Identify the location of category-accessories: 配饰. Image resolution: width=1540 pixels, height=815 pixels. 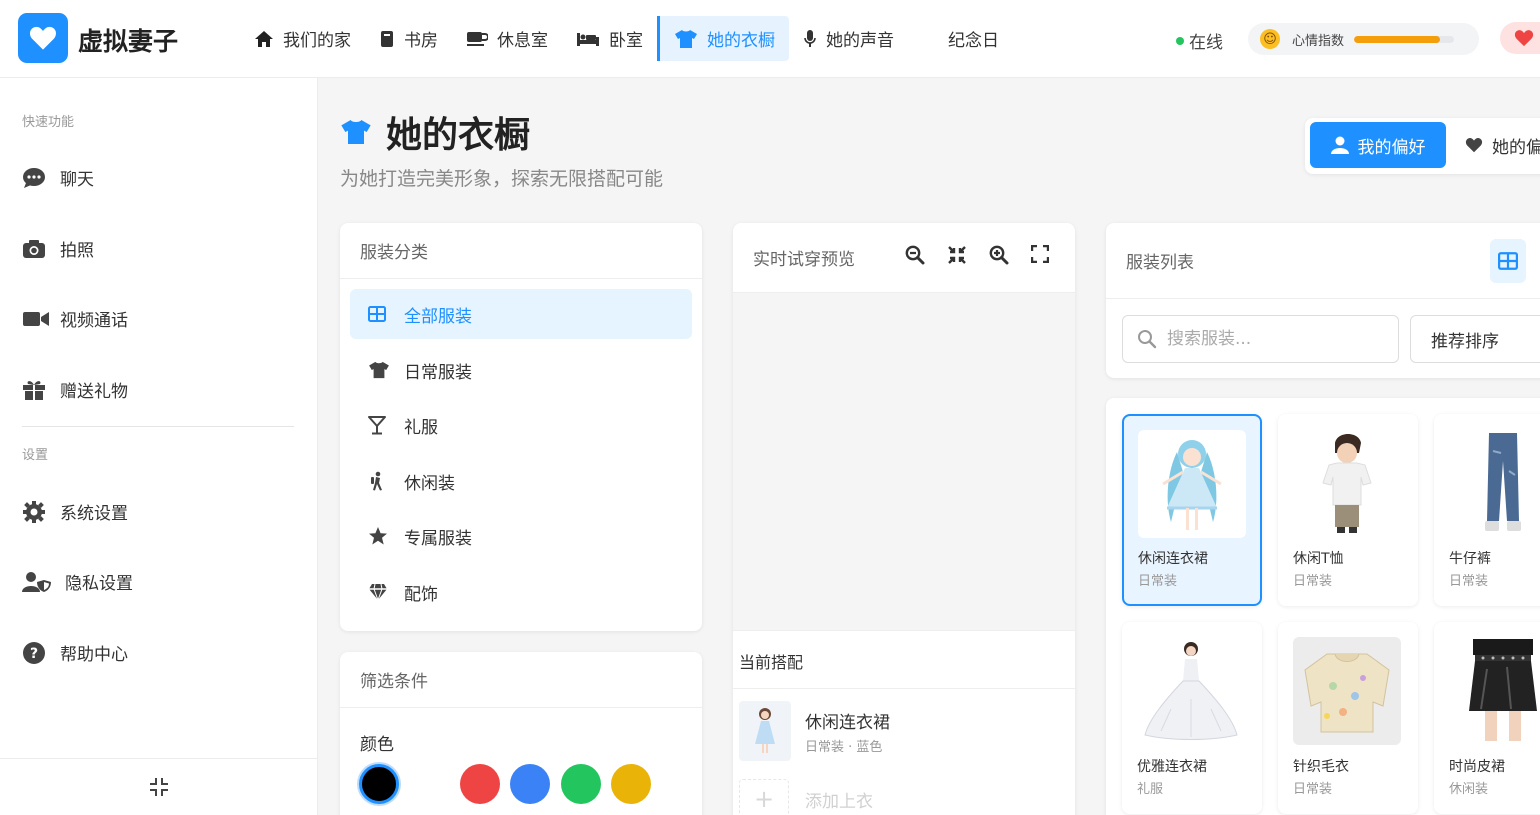
(521, 592).